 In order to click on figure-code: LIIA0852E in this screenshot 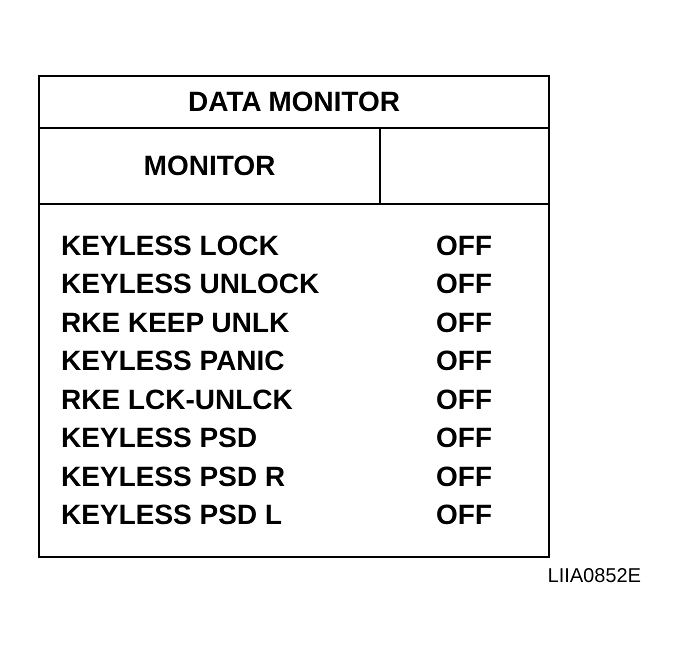, I will do `click(594, 576)`.